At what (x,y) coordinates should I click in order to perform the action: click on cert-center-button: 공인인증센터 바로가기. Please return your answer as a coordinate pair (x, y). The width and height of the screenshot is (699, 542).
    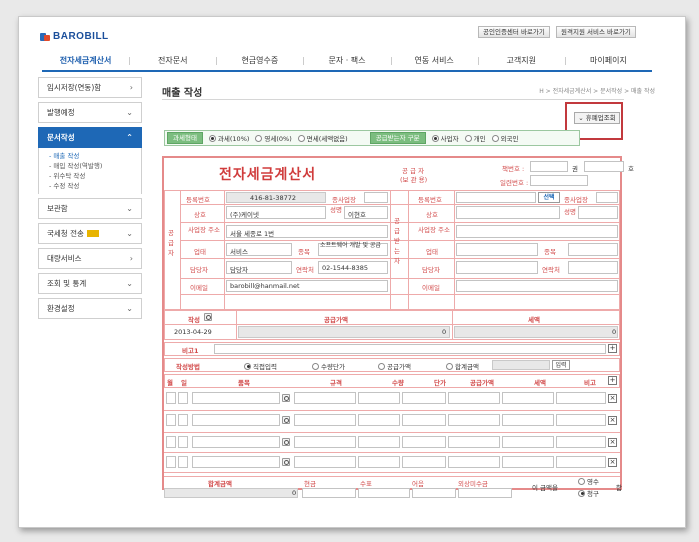
    Looking at the image, I should click on (514, 32).